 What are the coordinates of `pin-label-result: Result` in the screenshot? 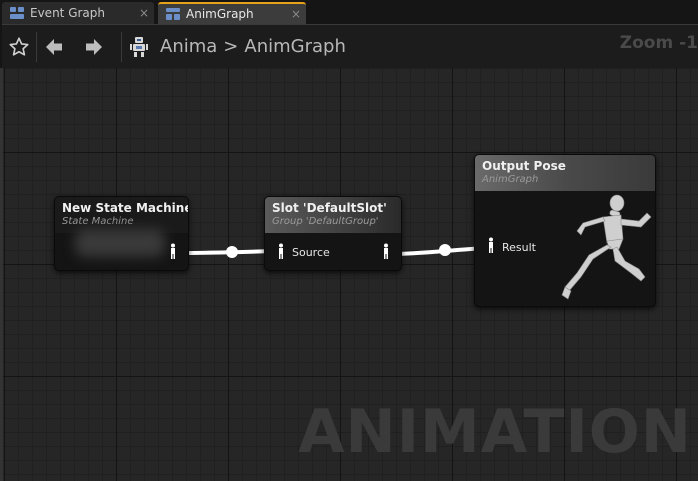 It's located at (519, 247).